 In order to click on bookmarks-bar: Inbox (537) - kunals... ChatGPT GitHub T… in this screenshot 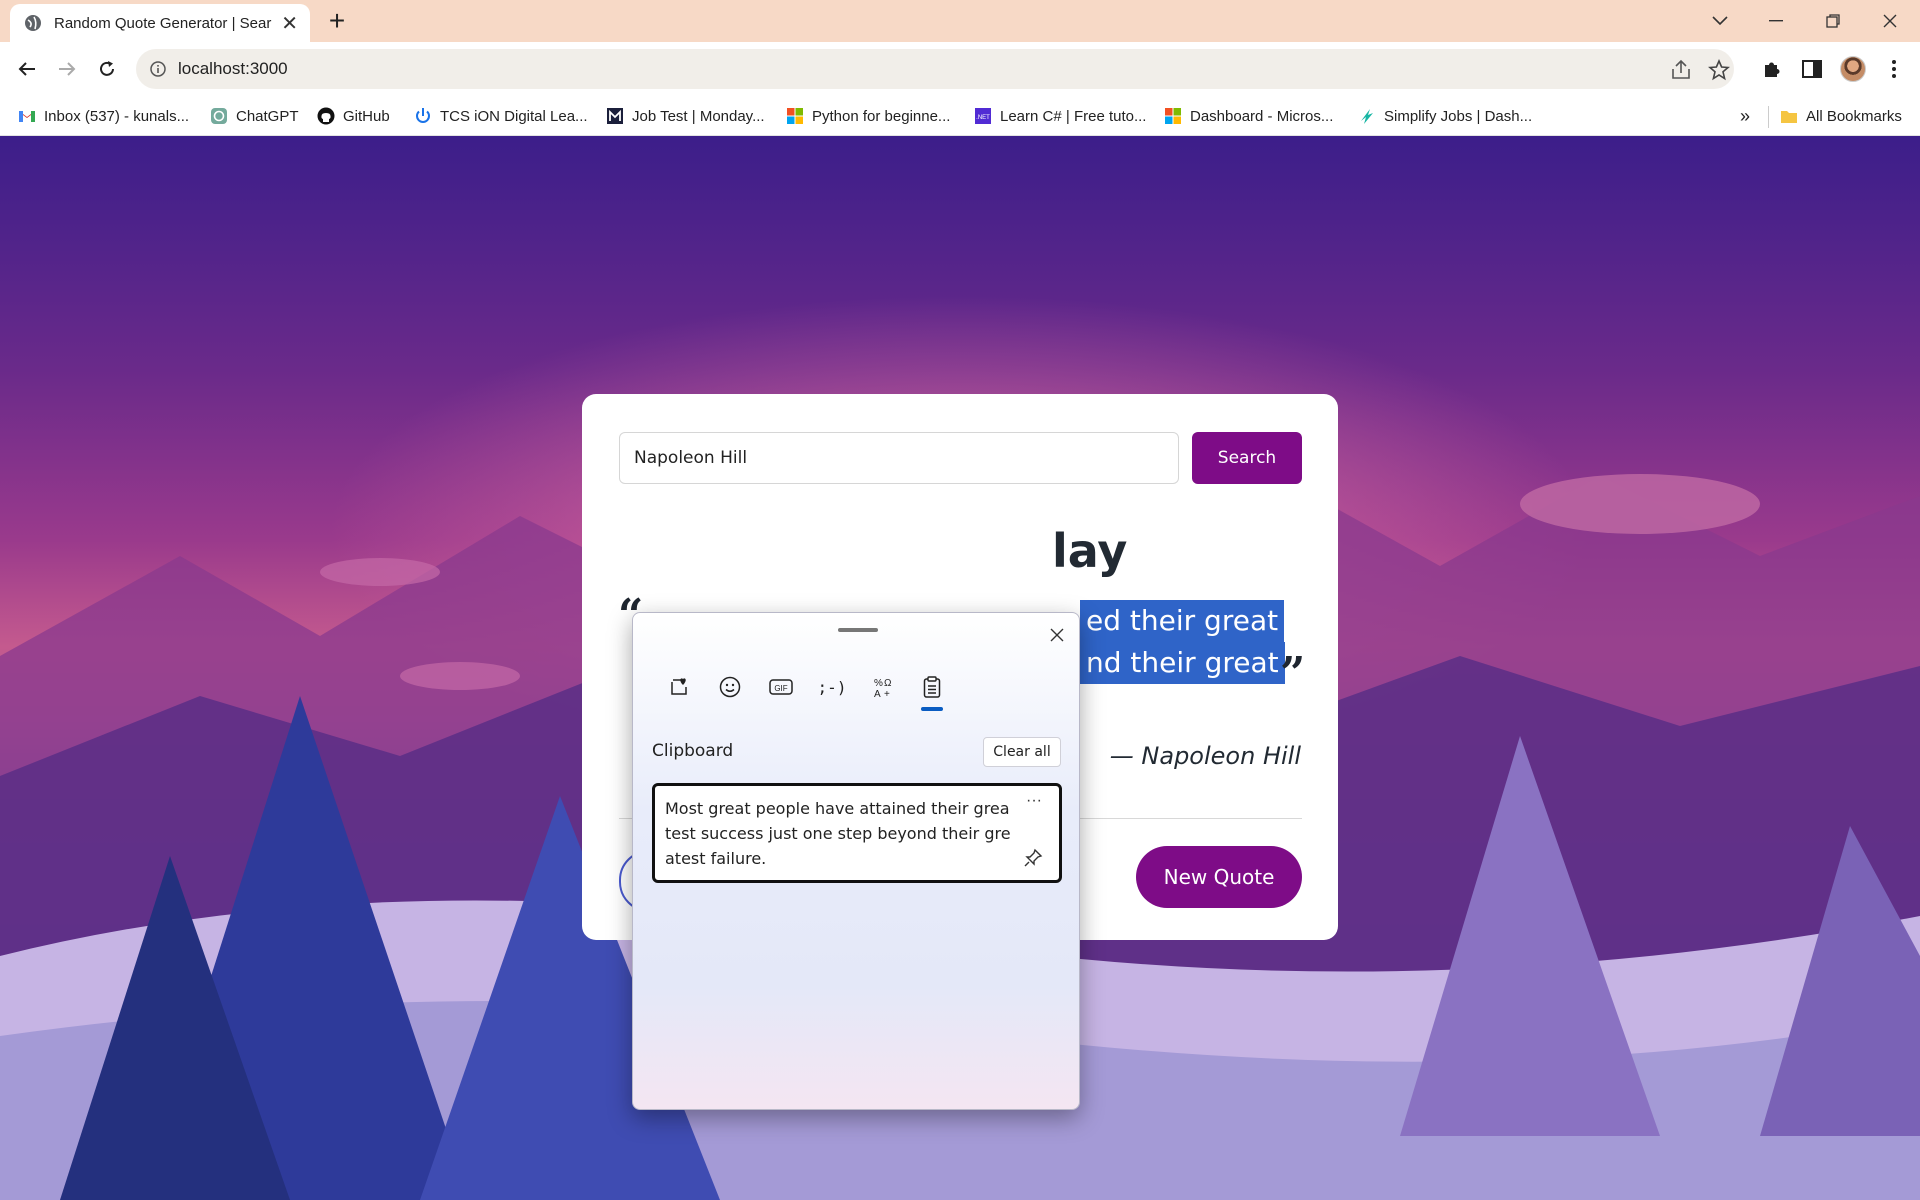, I will do `click(960, 116)`.